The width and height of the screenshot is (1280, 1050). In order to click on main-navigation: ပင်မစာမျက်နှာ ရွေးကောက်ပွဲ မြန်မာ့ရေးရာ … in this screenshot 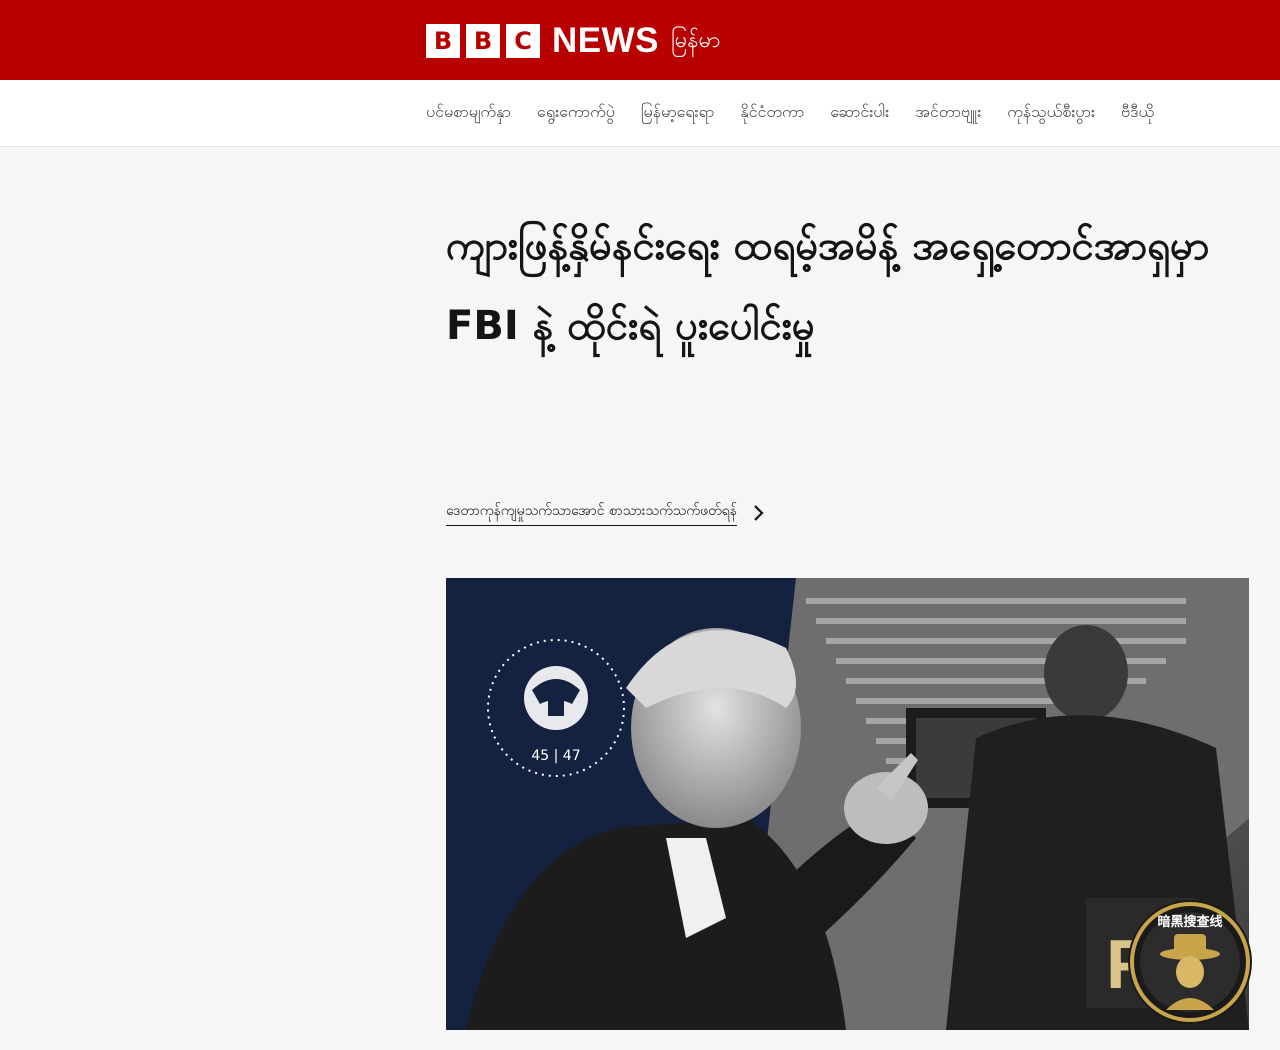, I will do `click(640, 113)`.